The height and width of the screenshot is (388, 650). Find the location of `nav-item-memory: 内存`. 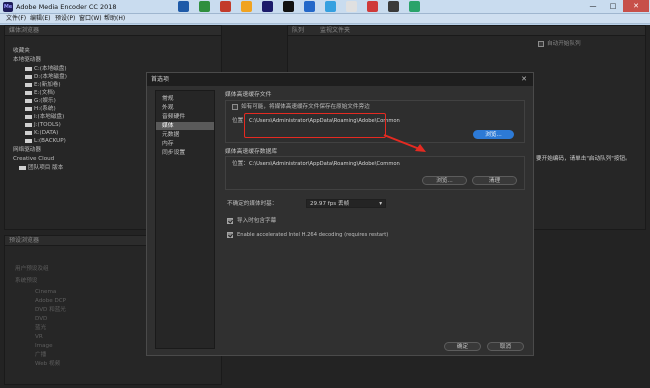

nav-item-memory: 内存 is located at coordinates (185, 144).